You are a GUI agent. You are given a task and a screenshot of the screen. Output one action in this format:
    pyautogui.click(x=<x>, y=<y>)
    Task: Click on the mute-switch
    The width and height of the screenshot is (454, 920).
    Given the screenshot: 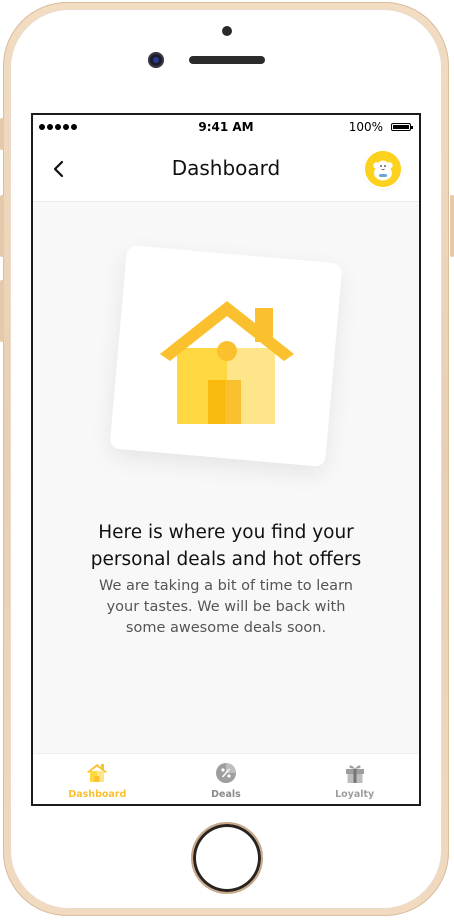 What is the action you would take?
    pyautogui.click(x=2, y=134)
    